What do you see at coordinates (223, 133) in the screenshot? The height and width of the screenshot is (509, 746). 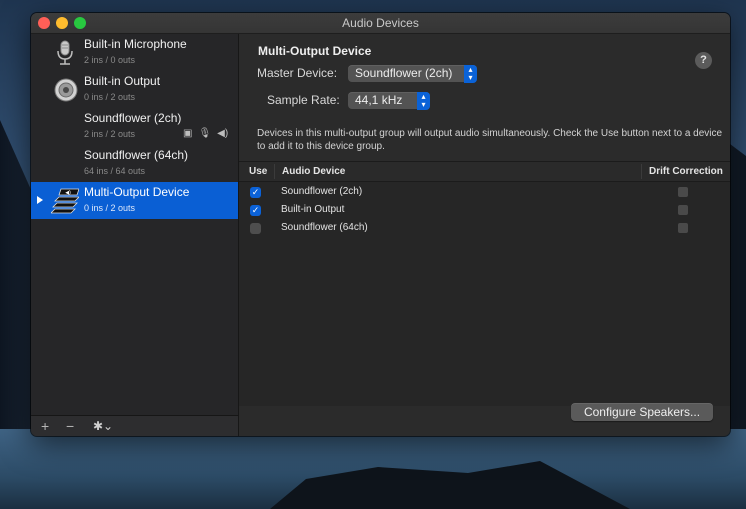 I see `output-speaker-icon: ◀)` at bounding box center [223, 133].